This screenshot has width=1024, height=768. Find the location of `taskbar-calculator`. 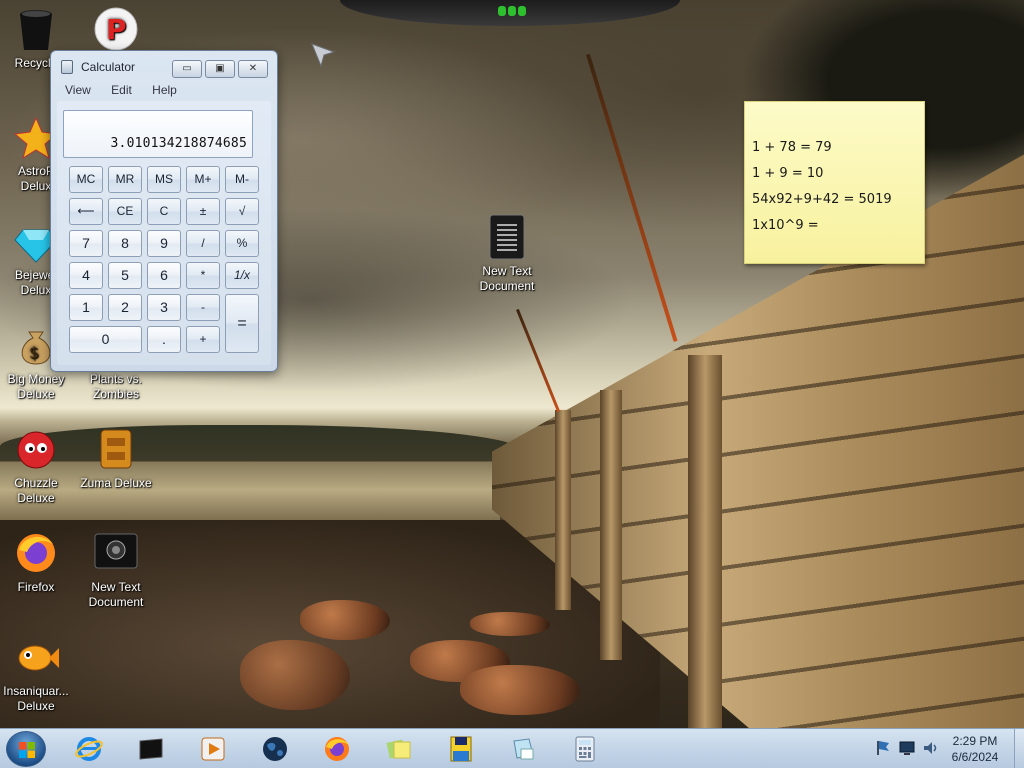

taskbar-calculator is located at coordinates (584, 749).